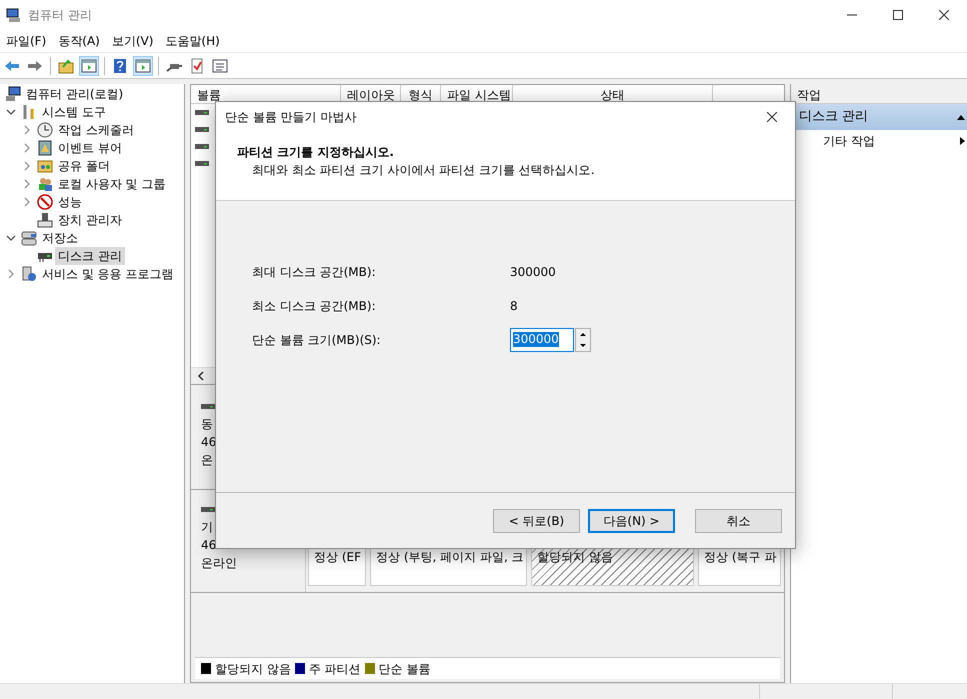 The width and height of the screenshot is (967, 699). Describe the element at coordinates (207, 460) in the screenshot. I see `disk-info: 온` at that location.